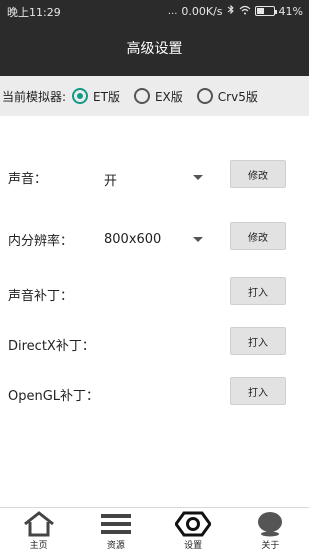 The height and width of the screenshot is (550, 320). I want to click on top-app-bar: 晚上11:29 ... 0.00K/s 41% 高级设置, so click(154, 38).